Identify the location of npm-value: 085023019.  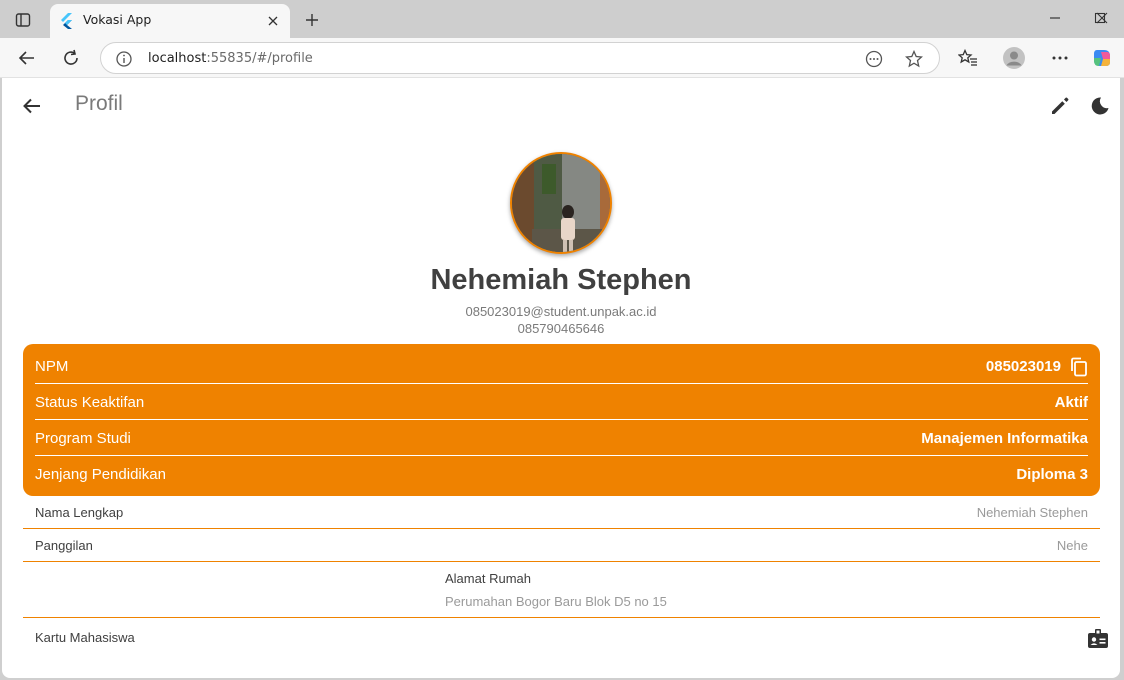
(1023, 366).